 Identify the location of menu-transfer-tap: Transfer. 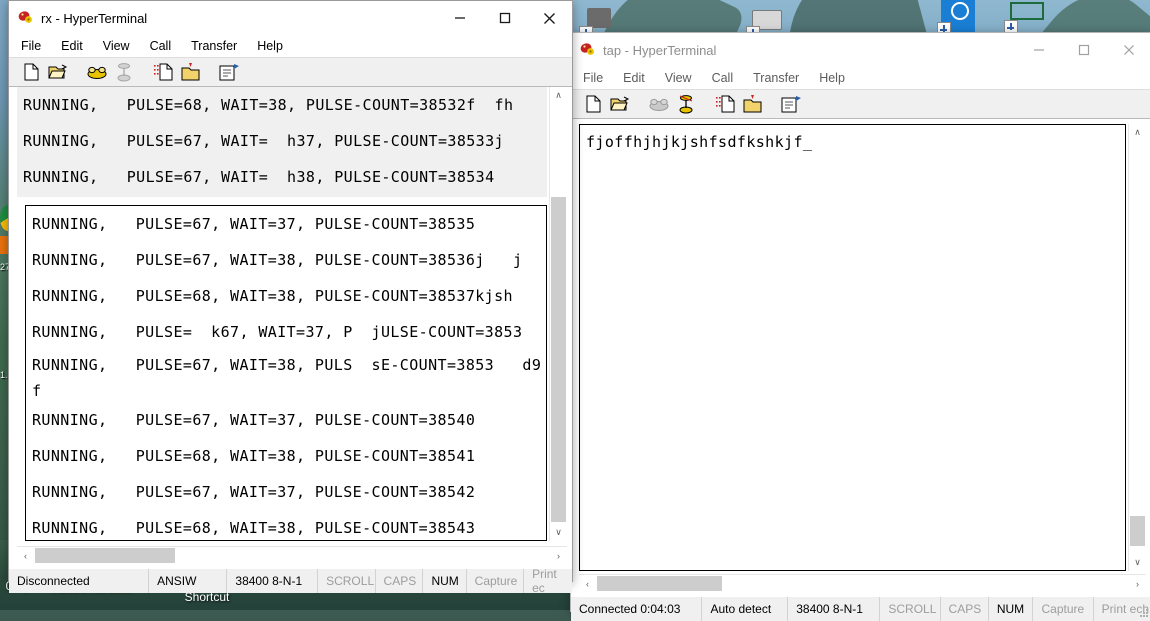
(776, 78).